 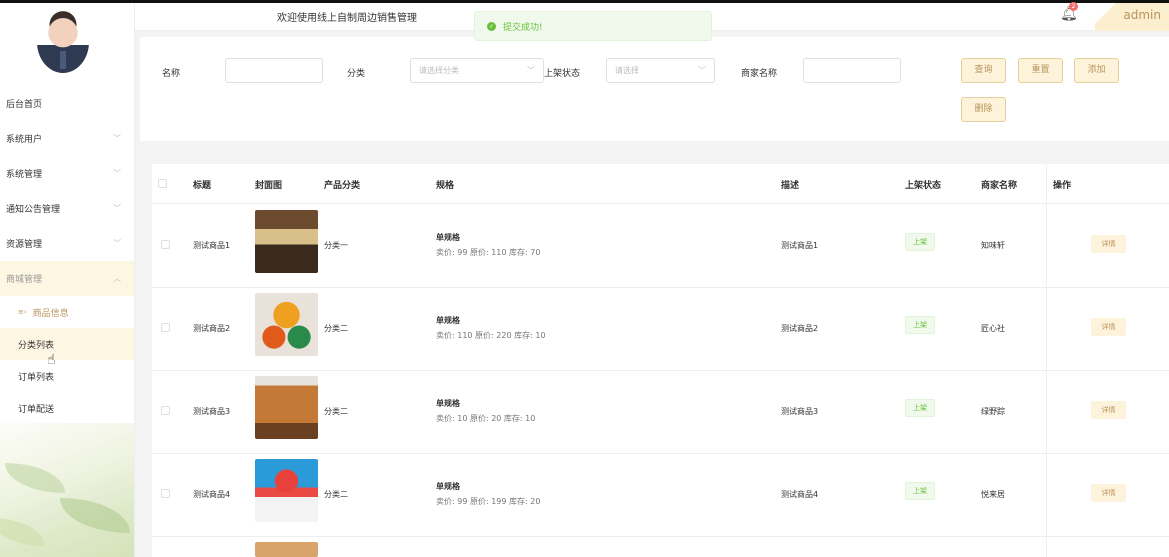 I want to click on sidebar-subitem-category-list: 分类列表, so click(x=67, y=344).